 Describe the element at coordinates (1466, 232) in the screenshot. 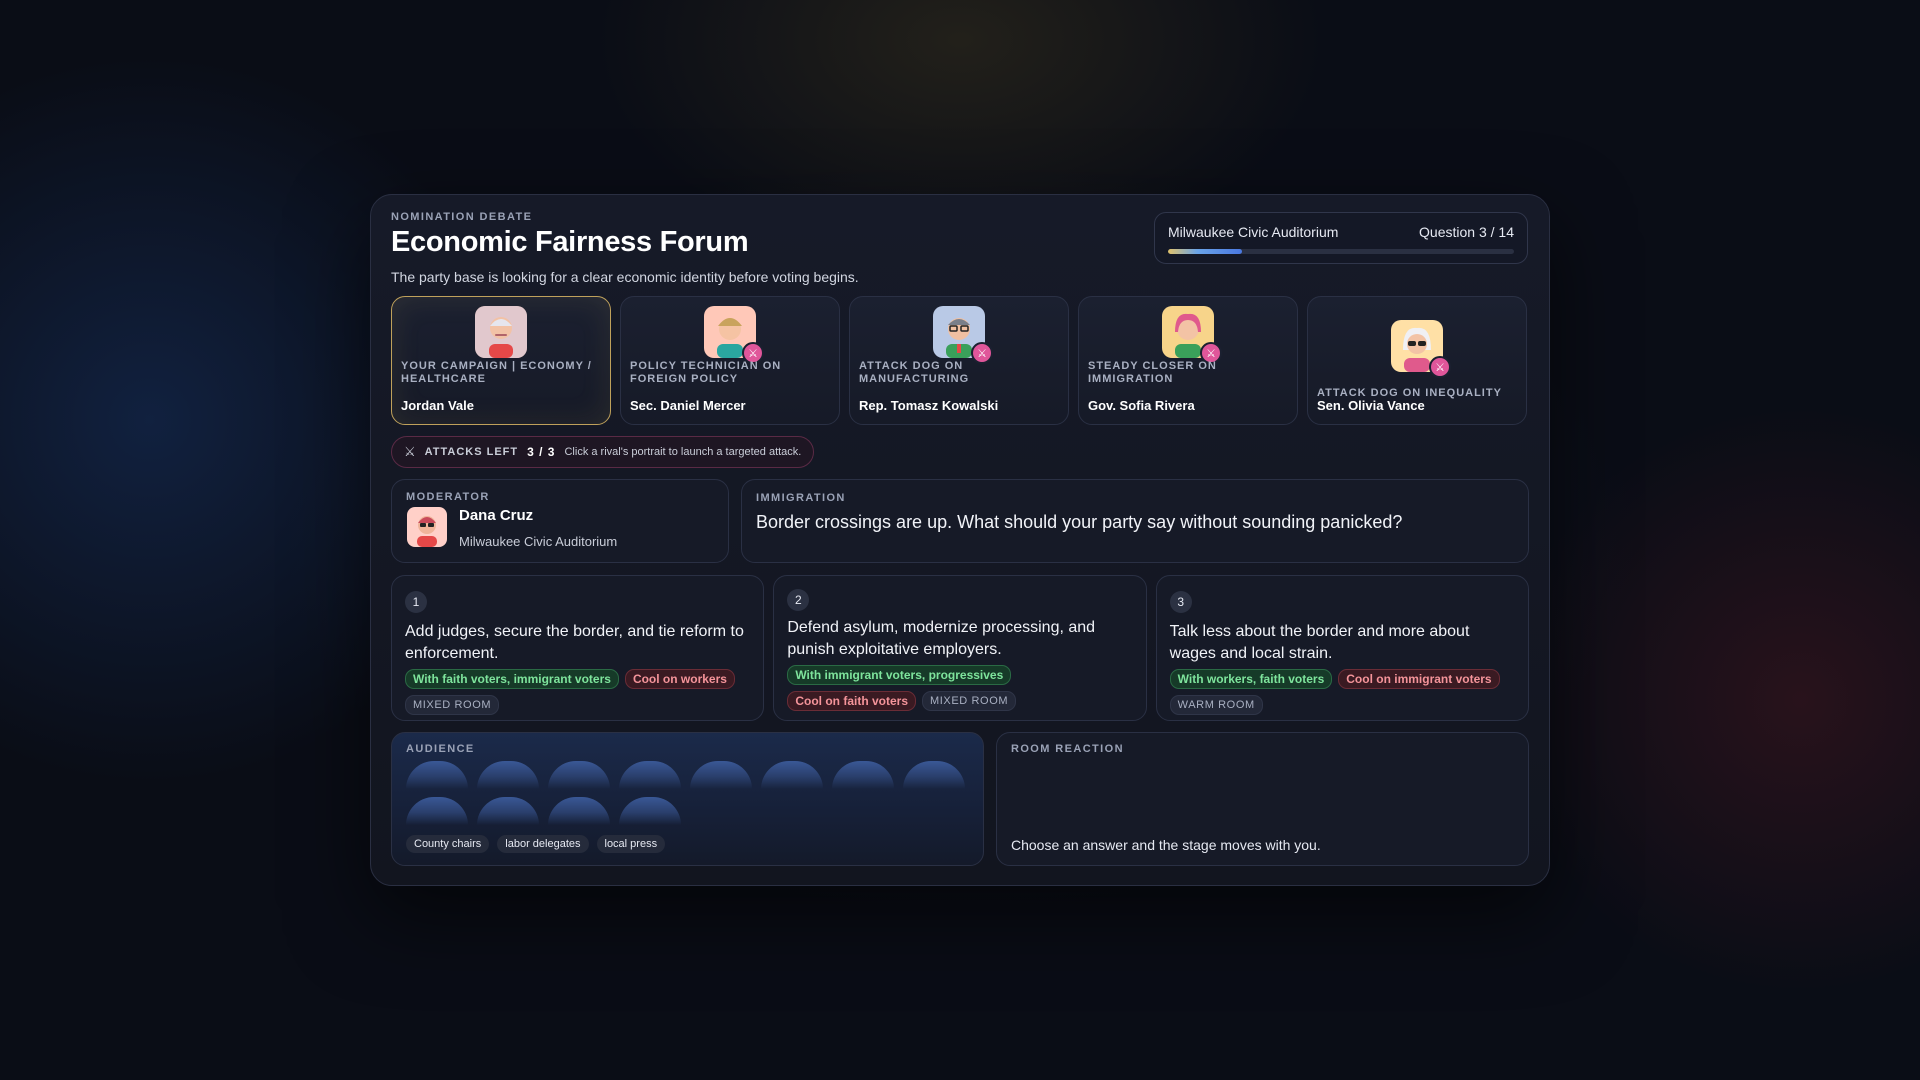

I see `question-counter: Question 3 / 14` at that location.